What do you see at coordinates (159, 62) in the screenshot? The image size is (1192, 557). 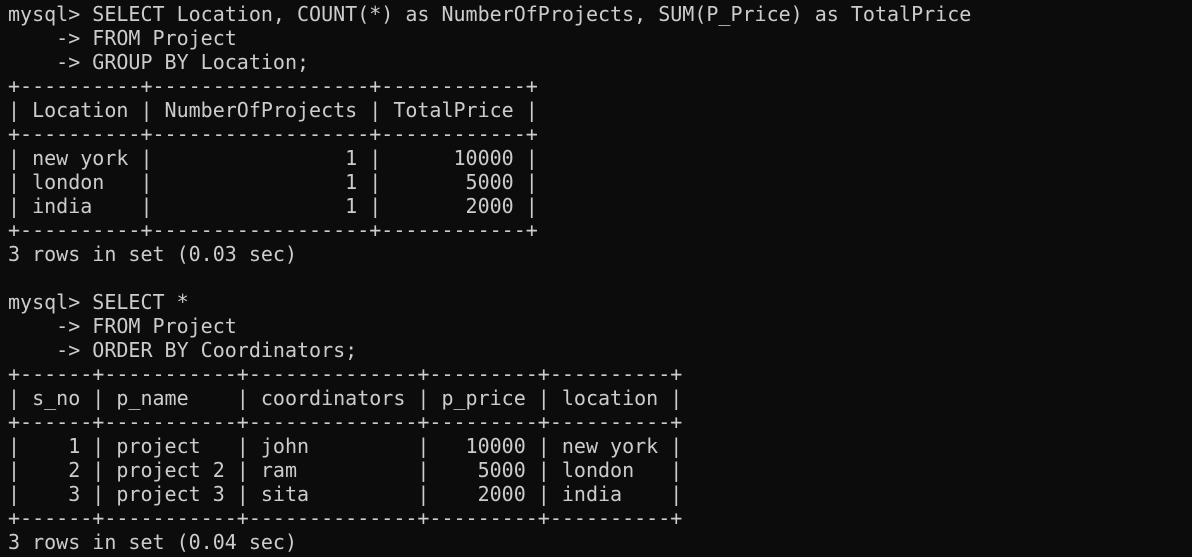 I see `query1-continuation-groupby: -> GROUP BY Location;` at bounding box center [159, 62].